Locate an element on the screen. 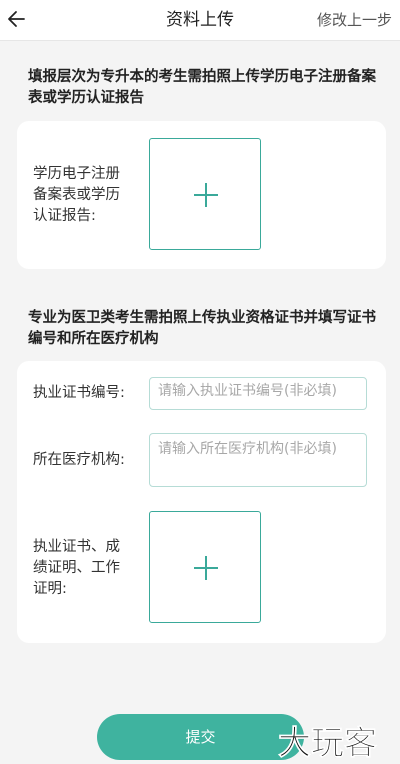  education-upload-label: 学历电子注册 备案表或学历 认证报告: is located at coordinates (76, 195).